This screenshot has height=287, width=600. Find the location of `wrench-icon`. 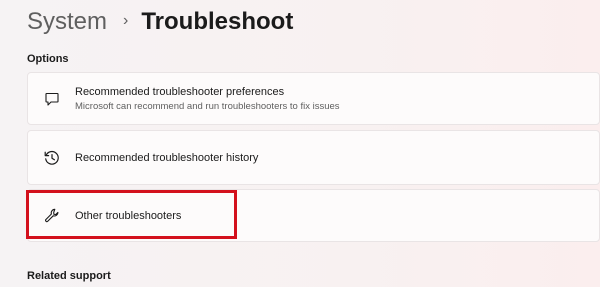

wrench-icon is located at coordinates (52, 216).